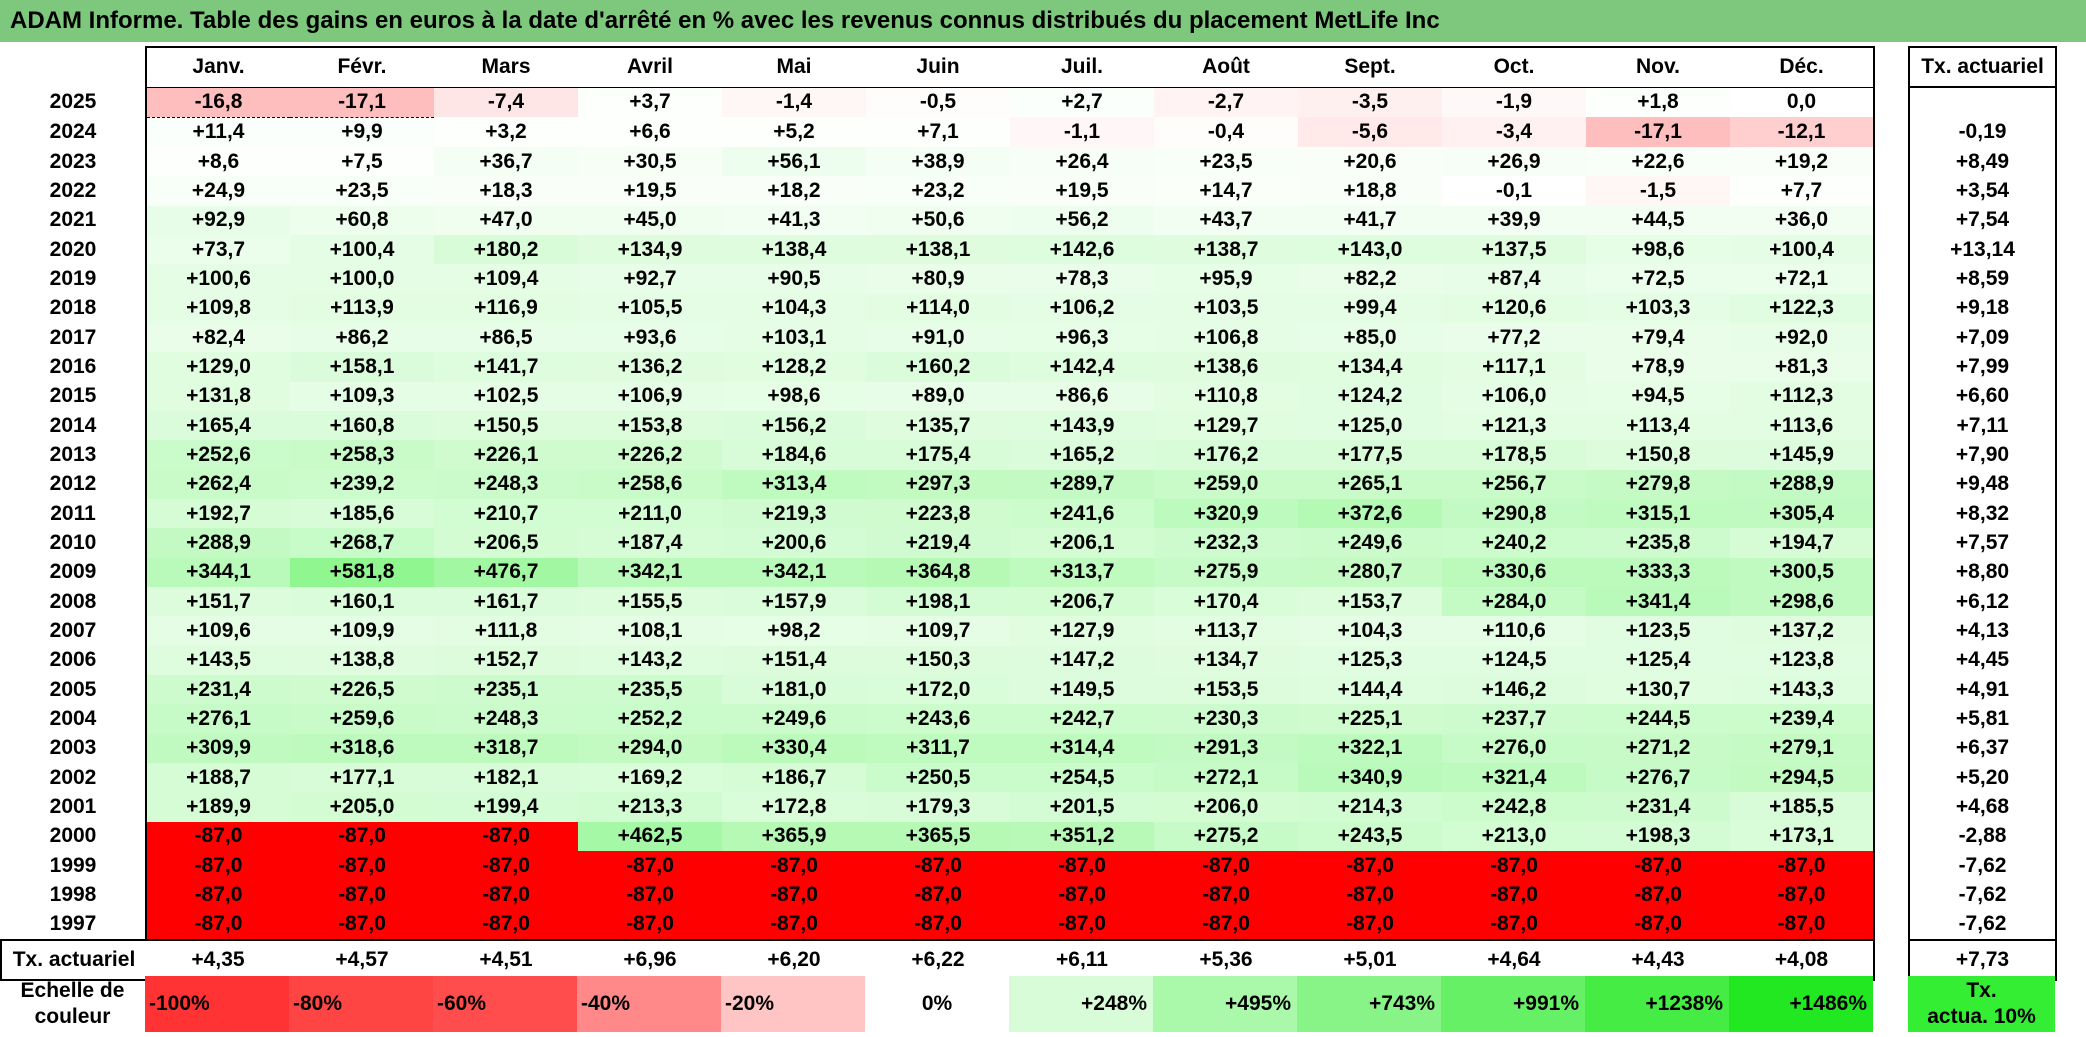 This screenshot has width=2086, height=1037. I want to click on gain-cell: +22,6, so click(1658, 162).